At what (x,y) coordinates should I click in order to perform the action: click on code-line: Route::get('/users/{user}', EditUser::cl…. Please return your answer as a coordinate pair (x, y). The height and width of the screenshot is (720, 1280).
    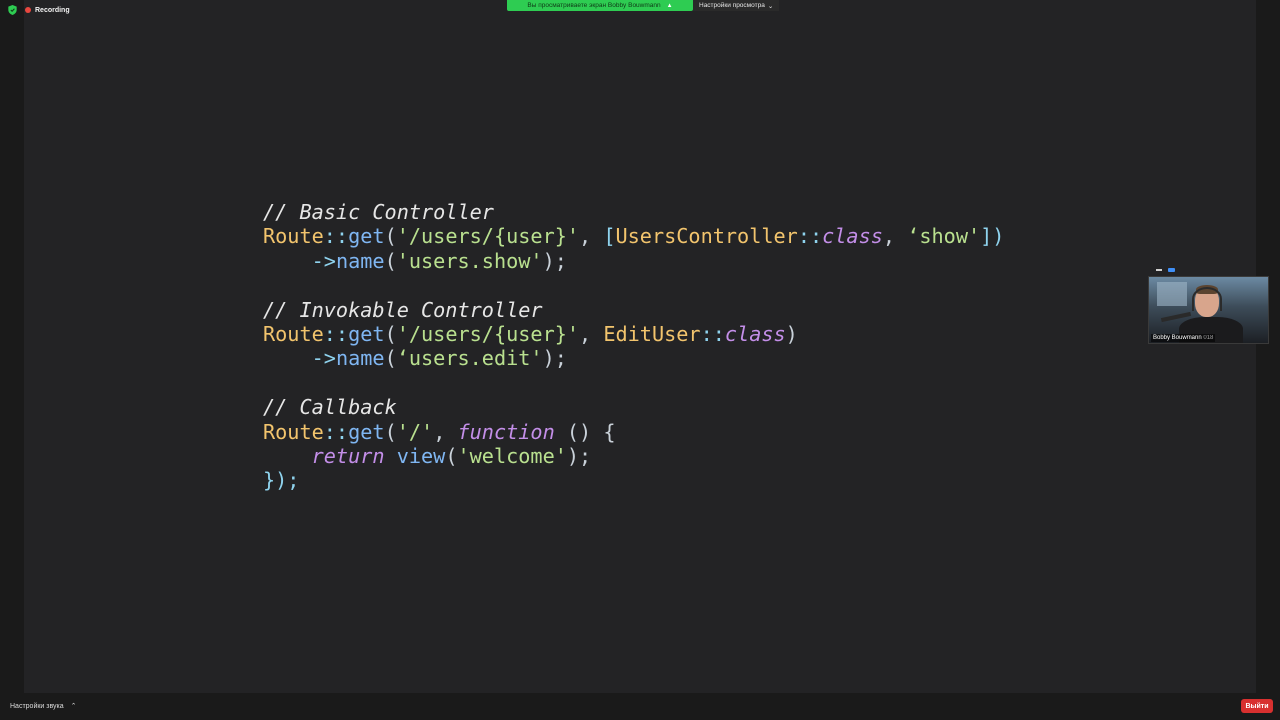
    Looking at the image, I should click on (633, 334).